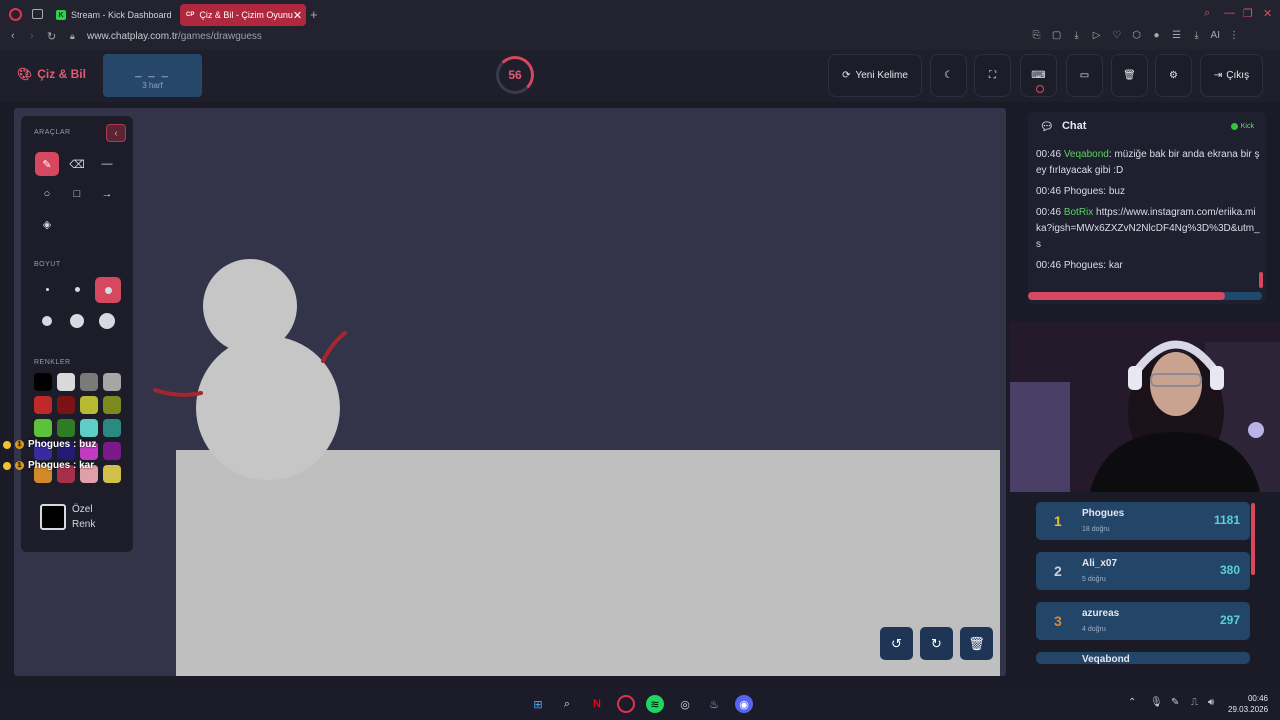  What do you see at coordinates (107, 164) in the screenshot?
I see `line-tool: —` at bounding box center [107, 164].